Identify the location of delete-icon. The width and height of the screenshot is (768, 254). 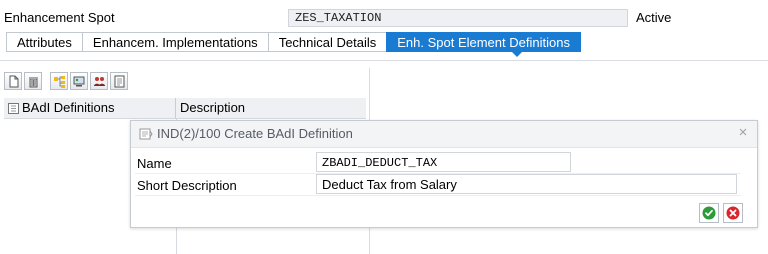
(33, 81).